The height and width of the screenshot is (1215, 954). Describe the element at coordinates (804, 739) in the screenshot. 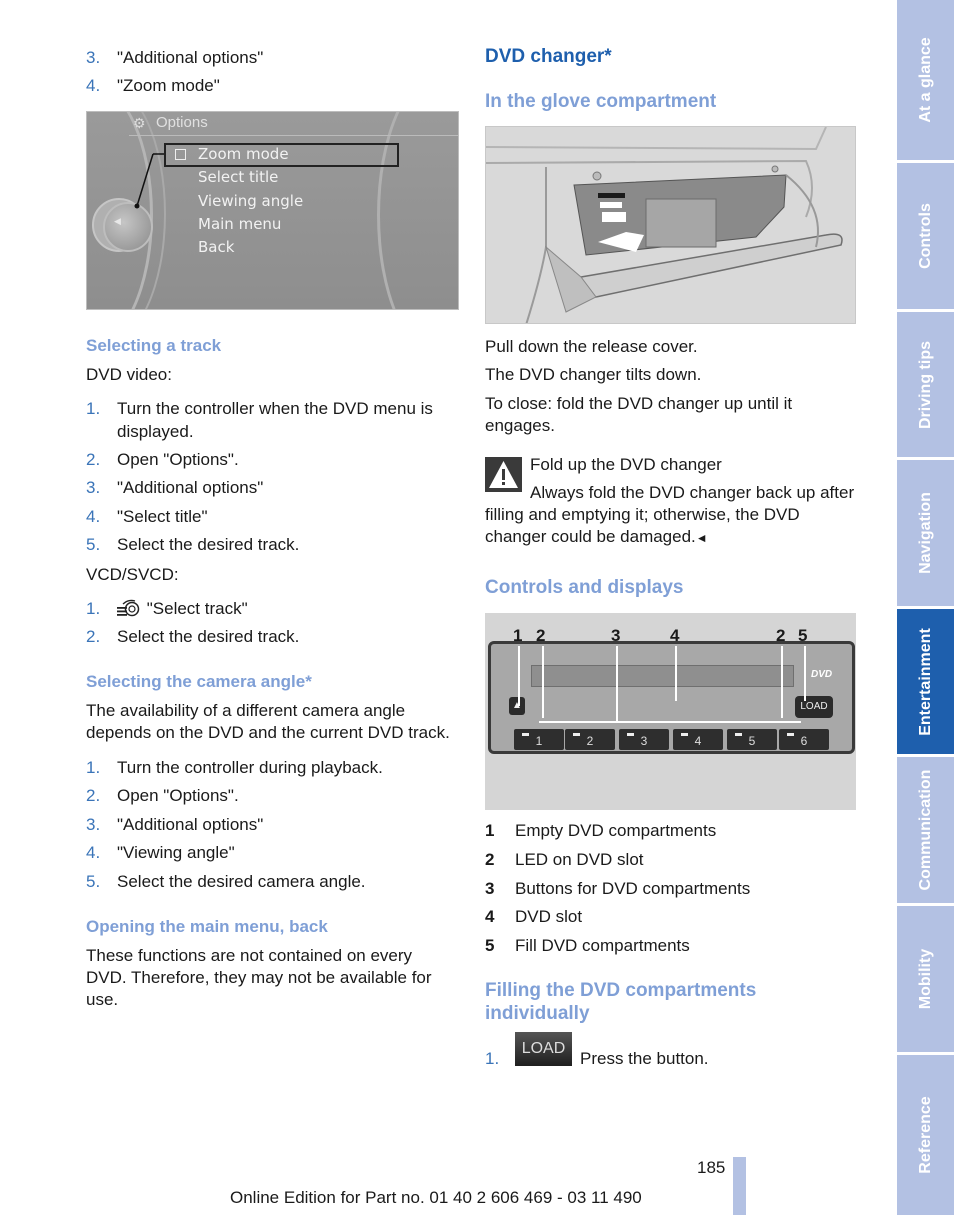

I see `compartment-button: 6` at that location.